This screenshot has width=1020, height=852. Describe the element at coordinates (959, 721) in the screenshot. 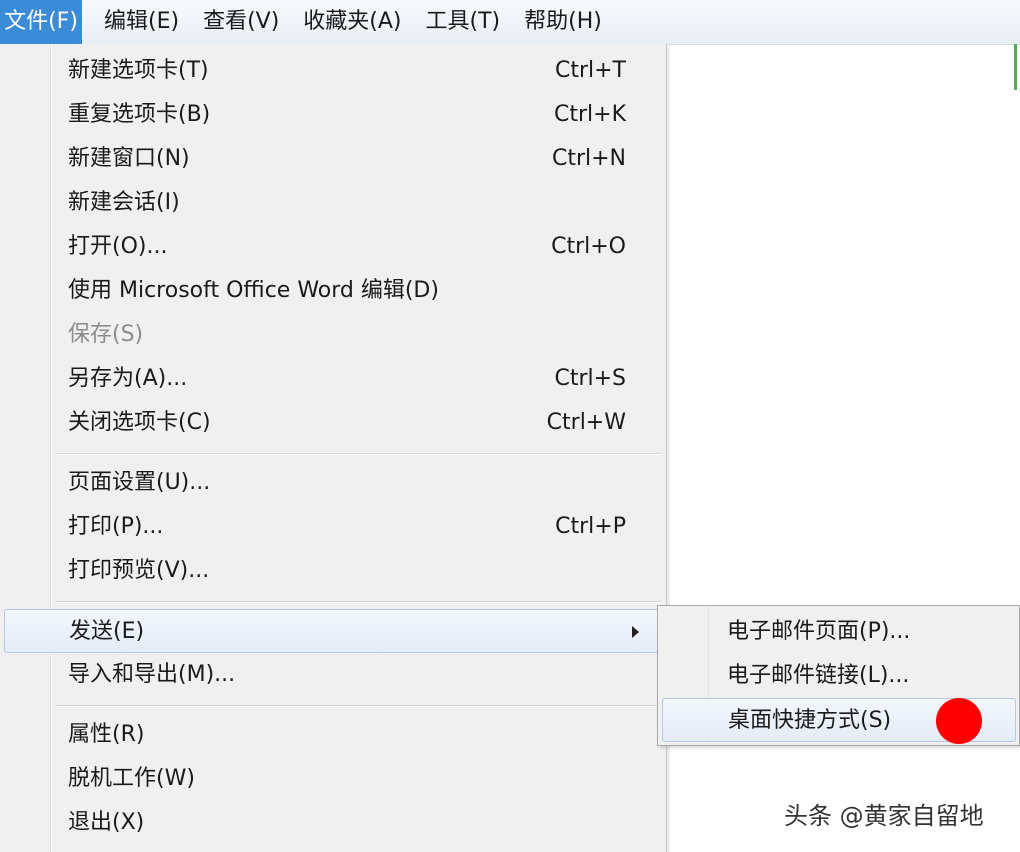

I see `red-dot-annotation` at that location.